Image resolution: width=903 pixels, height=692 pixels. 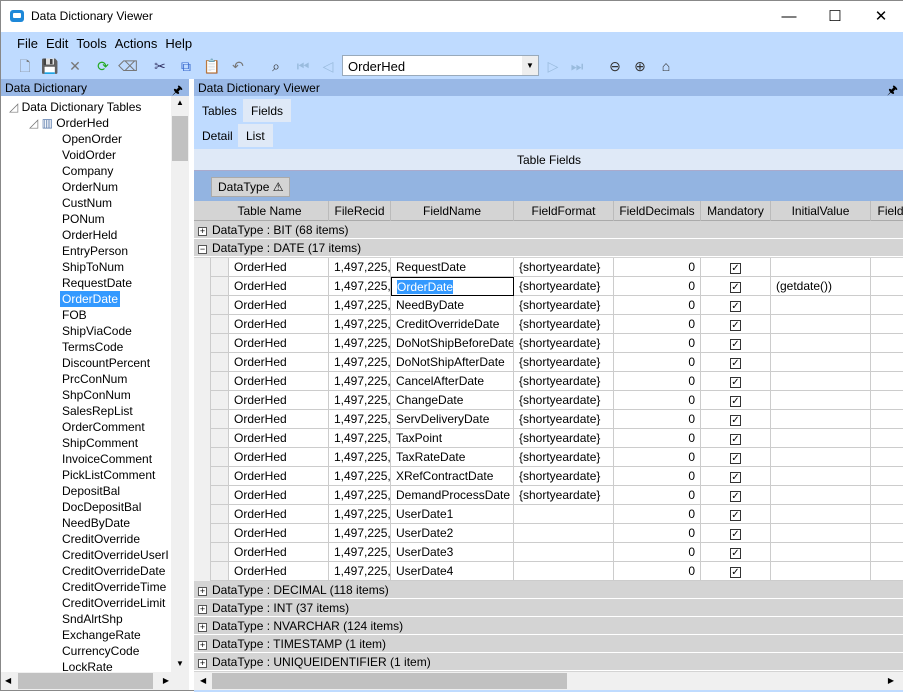 What do you see at coordinates (97, 331) in the screenshot?
I see `tree-field-item: ShipViaCode` at bounding box center [97, 331].